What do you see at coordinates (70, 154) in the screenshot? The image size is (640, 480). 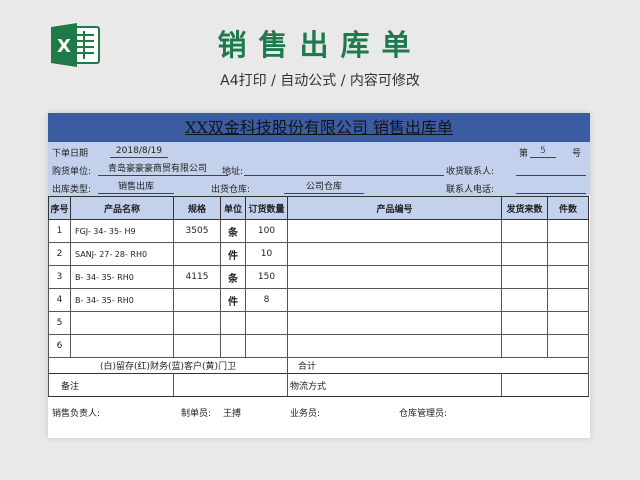 I see `date-label: 下单日期` at bounding box center [70, 154].